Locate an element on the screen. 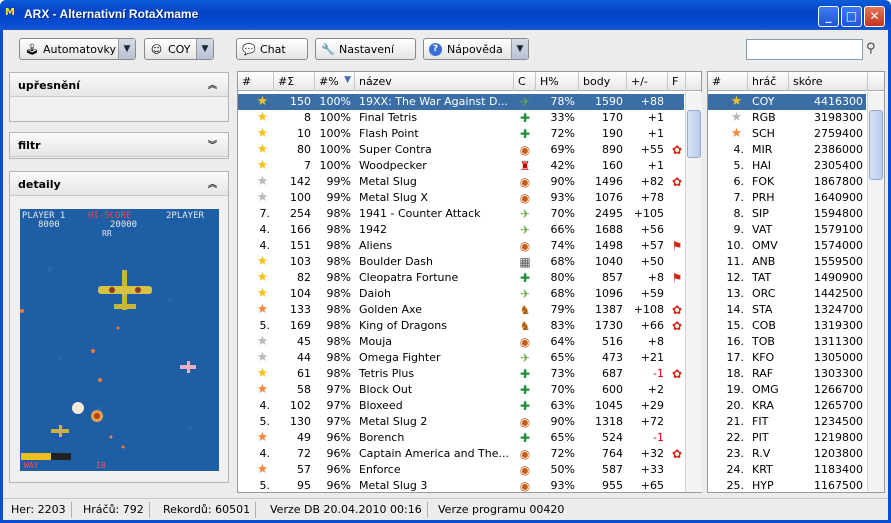 This screenshot has width=891, height=523. table-row: ★ 61 98% Tetris Plus ✚ 73% 687 -1 ✿ is located at coordinates (461, 374).